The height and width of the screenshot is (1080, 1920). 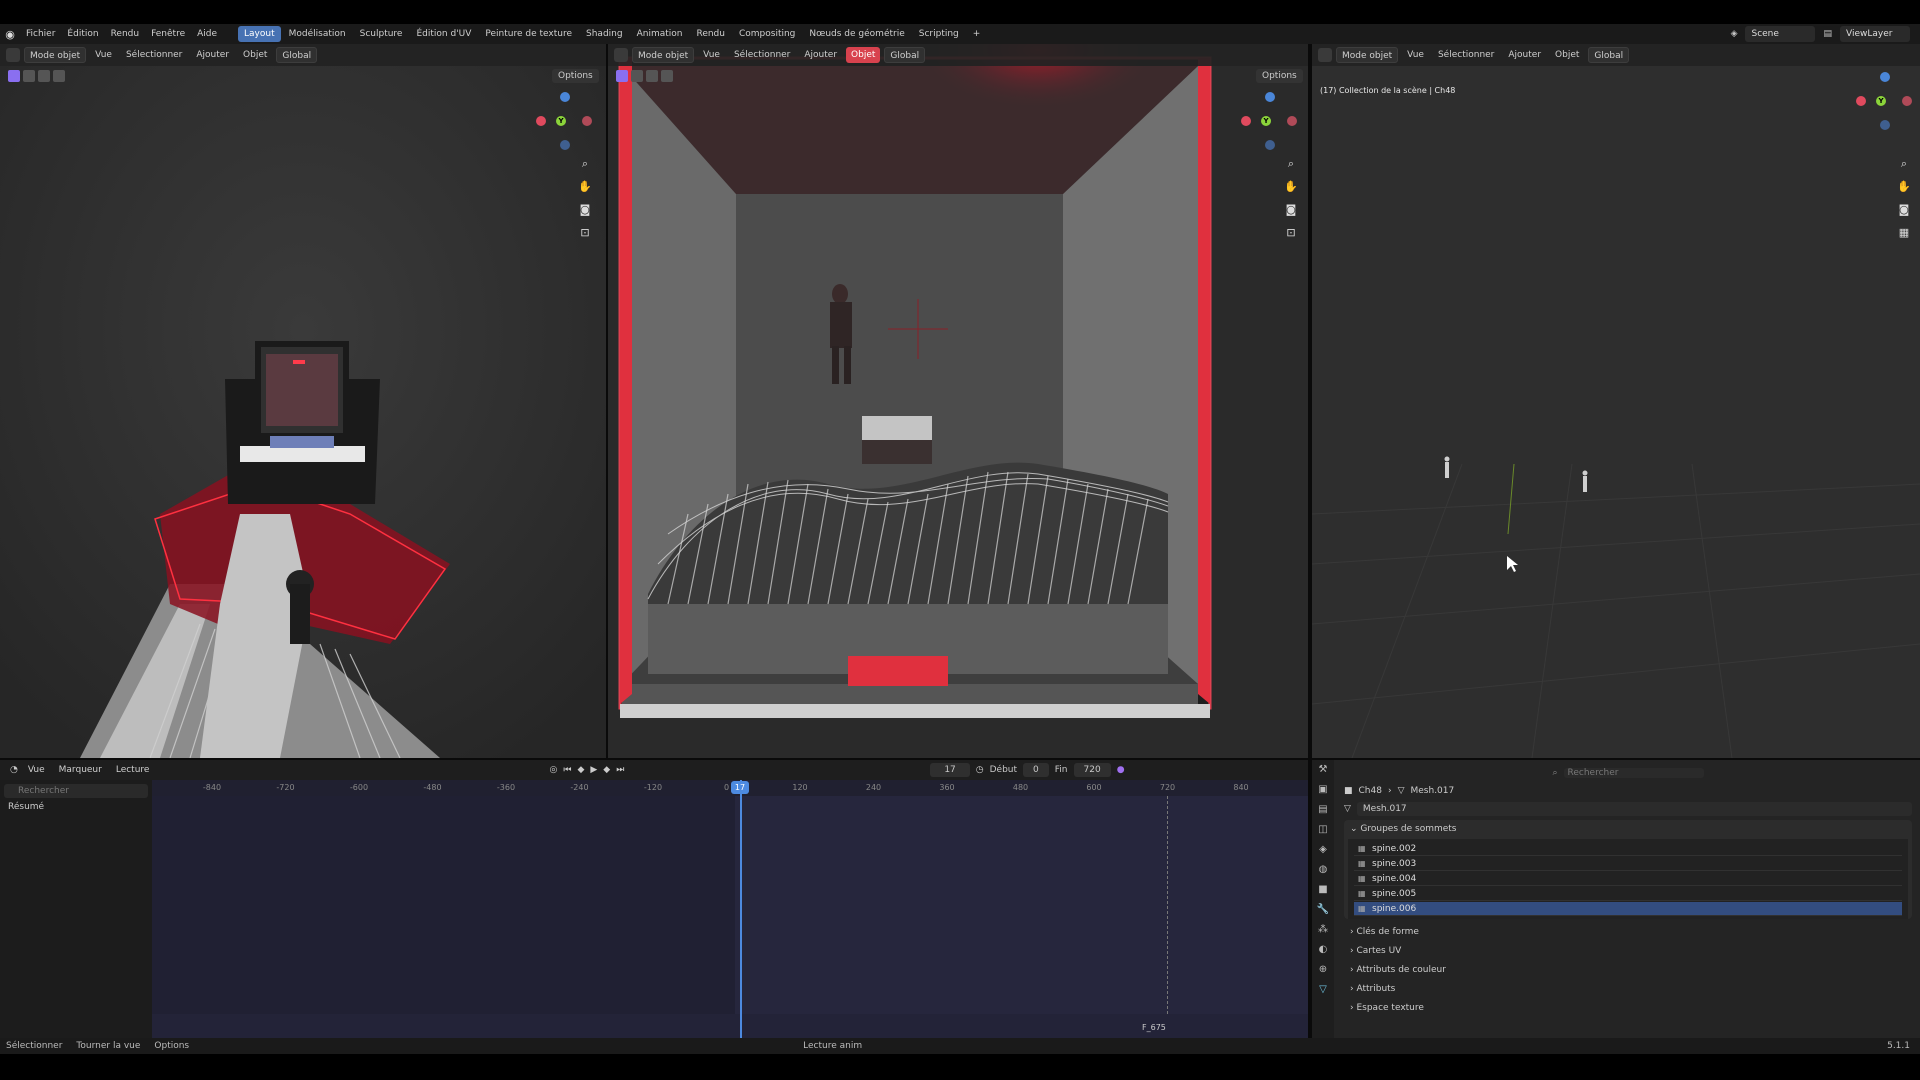 I want to click on vertex-group-item: spine.005, so click(x=1628, y=894).